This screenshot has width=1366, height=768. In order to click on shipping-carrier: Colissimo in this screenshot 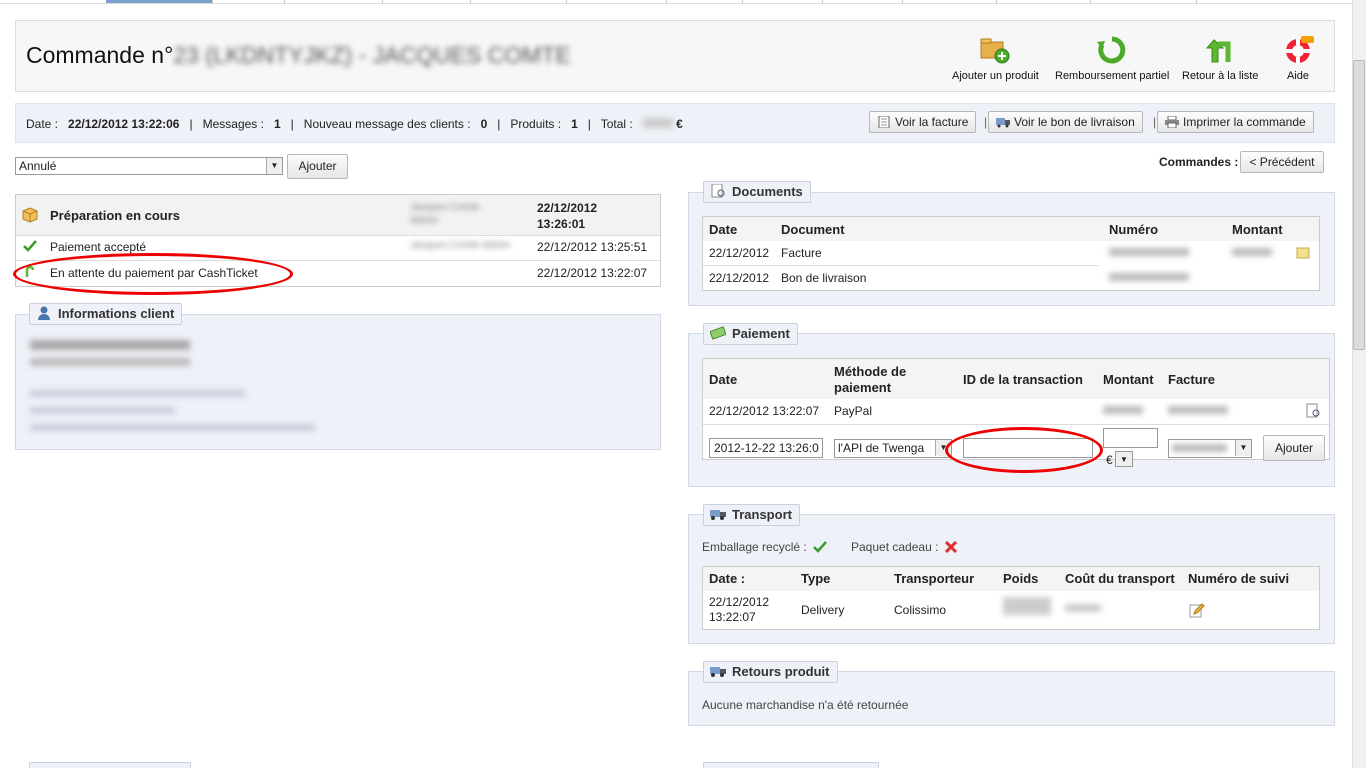, I will do `click(920, 610)`.